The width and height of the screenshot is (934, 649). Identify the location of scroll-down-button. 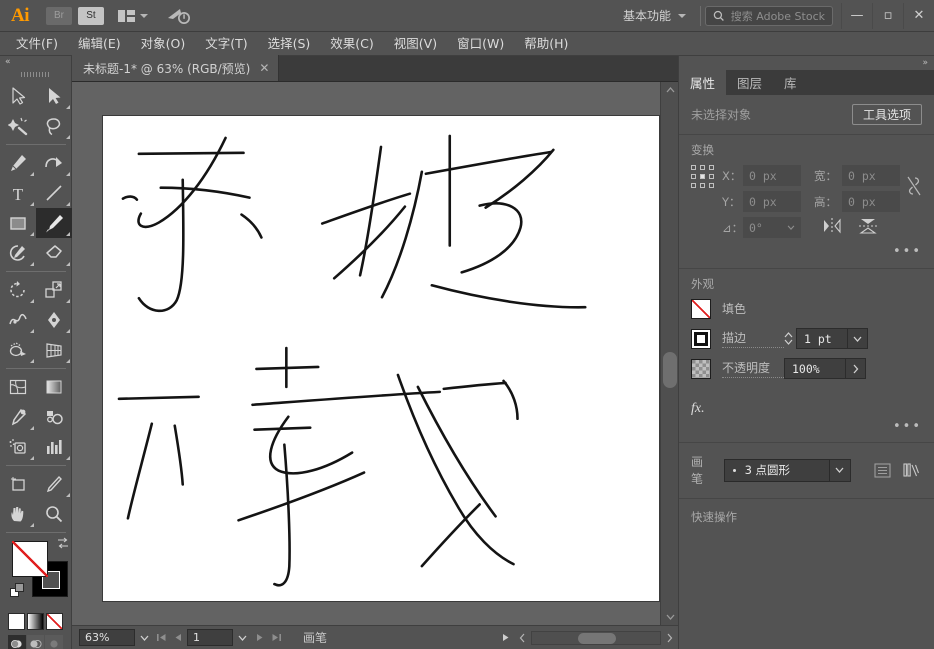
(670, 617).